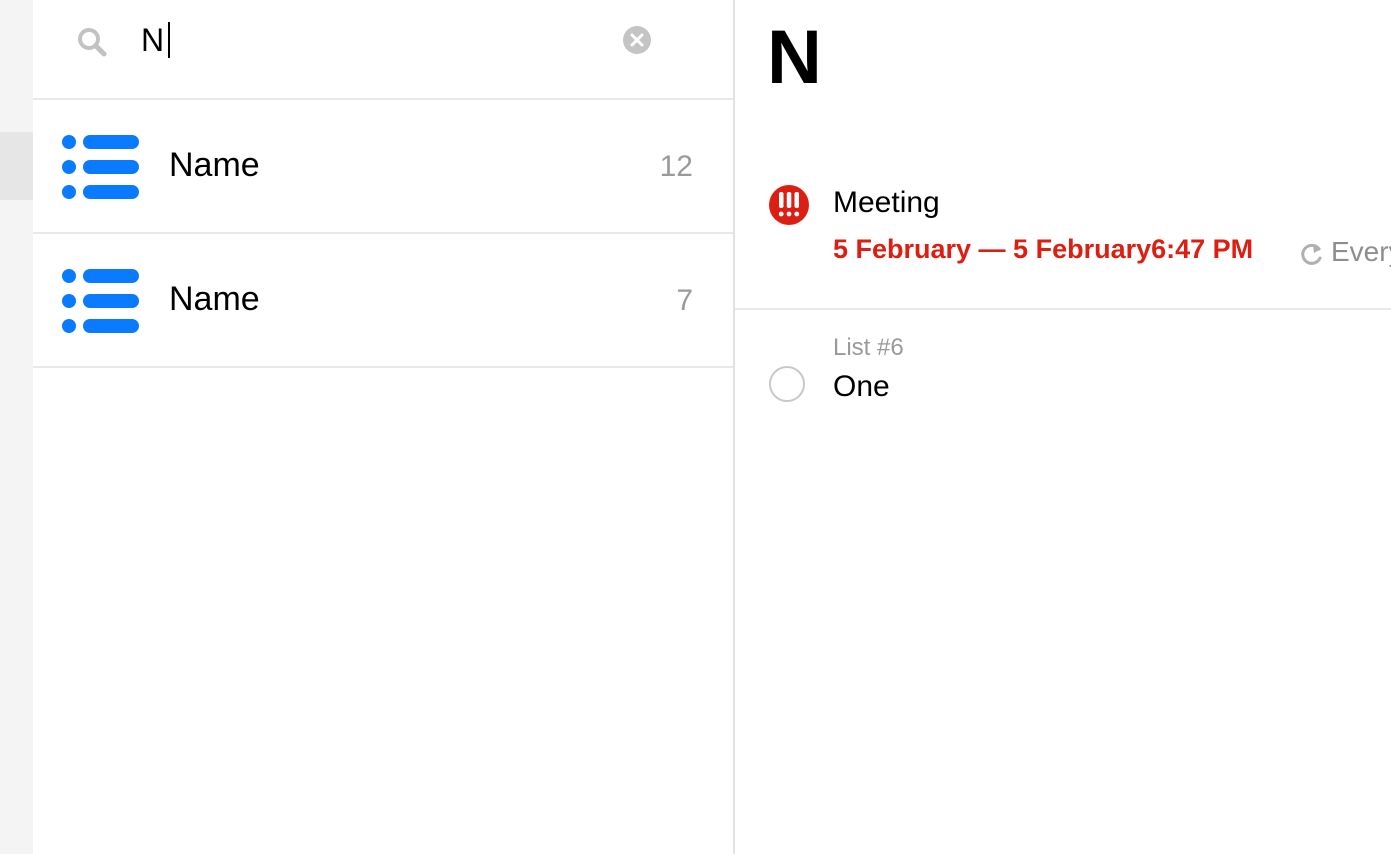 This screenshot has height=854, width=1391. I want to click on result-count: 7, so click(684, 300).